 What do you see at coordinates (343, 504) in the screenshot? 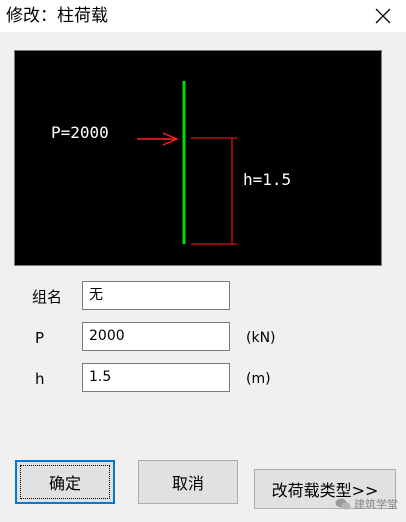
I see `chat-bubble-icon` at bounding box center [343, 504].